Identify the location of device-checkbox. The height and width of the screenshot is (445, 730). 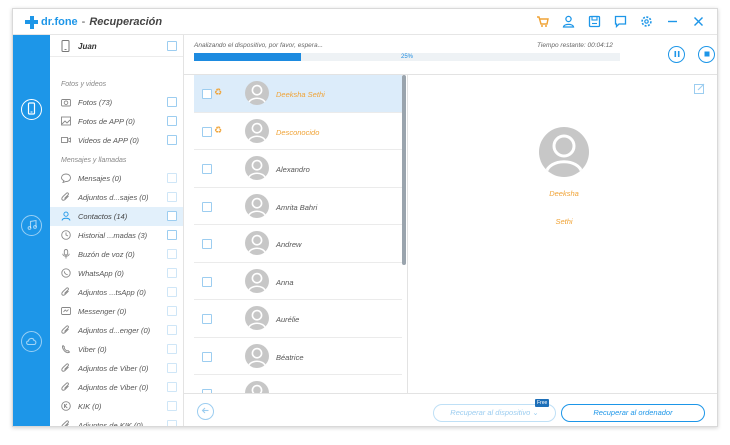
(172, 46).